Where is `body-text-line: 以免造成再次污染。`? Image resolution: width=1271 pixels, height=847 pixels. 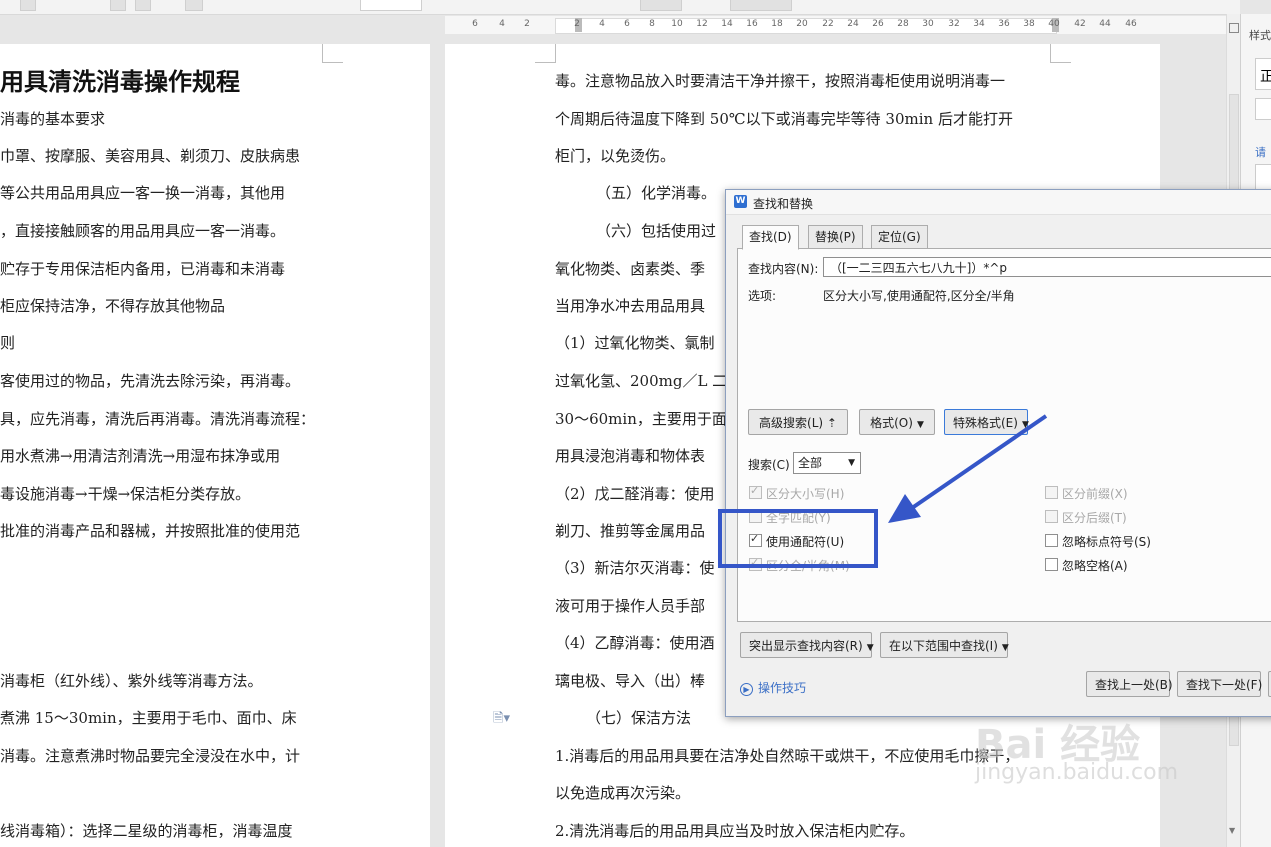
body-text-line: 以免造成再次污染。 is located at coordinates (623, 793).